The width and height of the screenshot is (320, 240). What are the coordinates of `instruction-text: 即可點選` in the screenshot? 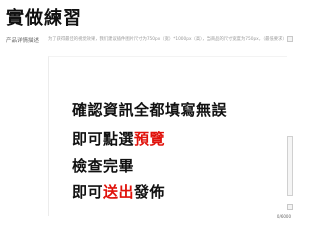 It's located at (103, 139).